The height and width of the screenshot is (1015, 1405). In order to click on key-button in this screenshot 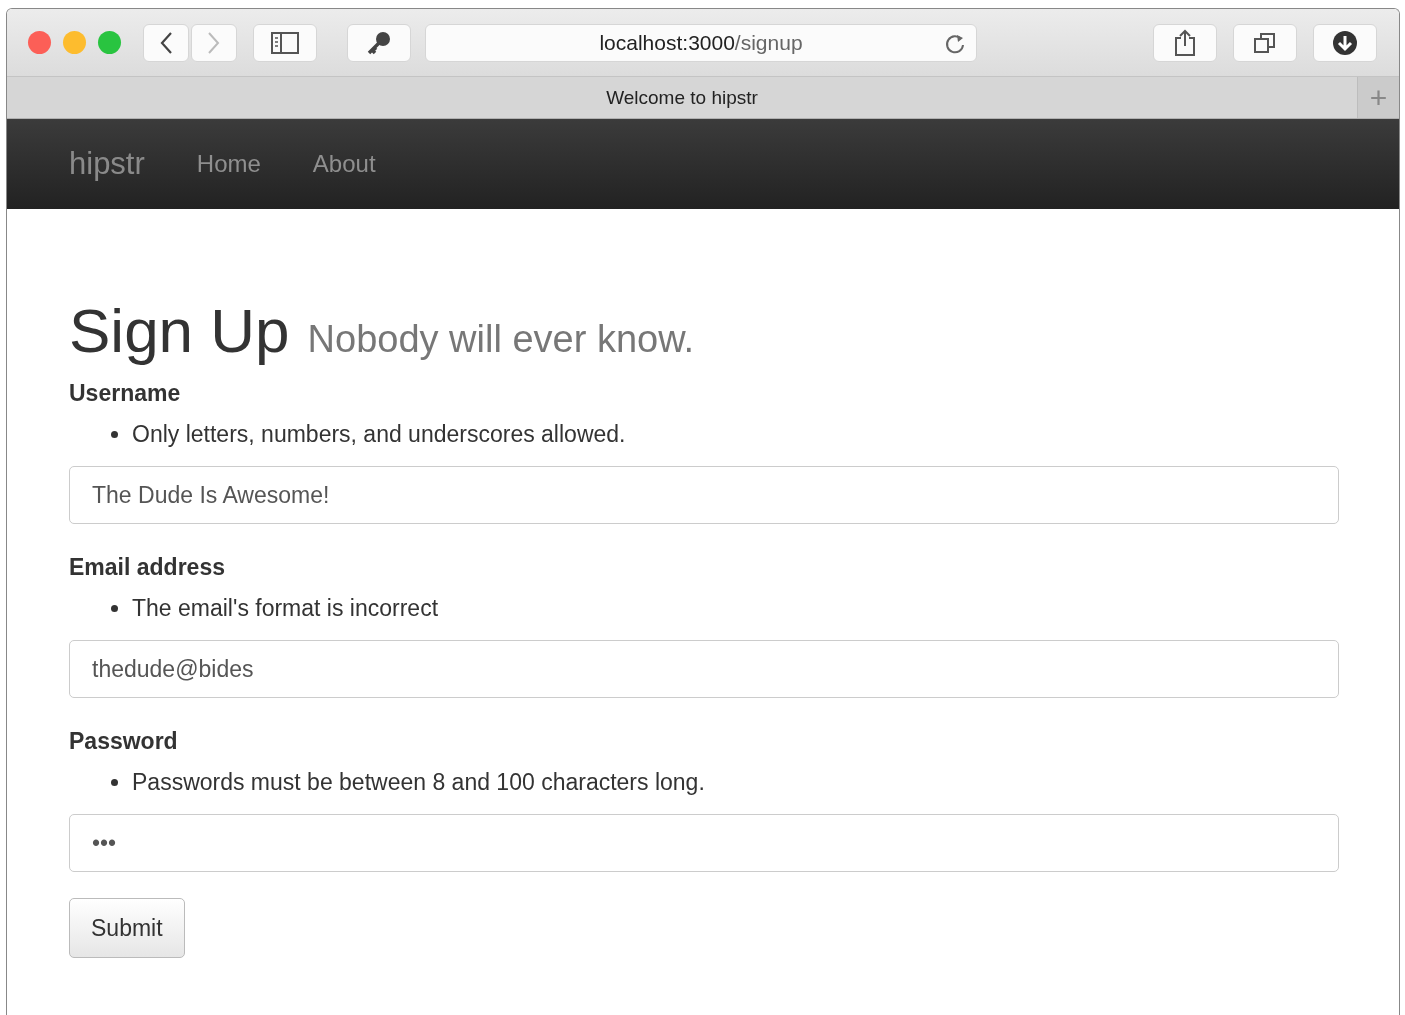, I will do `click(379, 42)`.